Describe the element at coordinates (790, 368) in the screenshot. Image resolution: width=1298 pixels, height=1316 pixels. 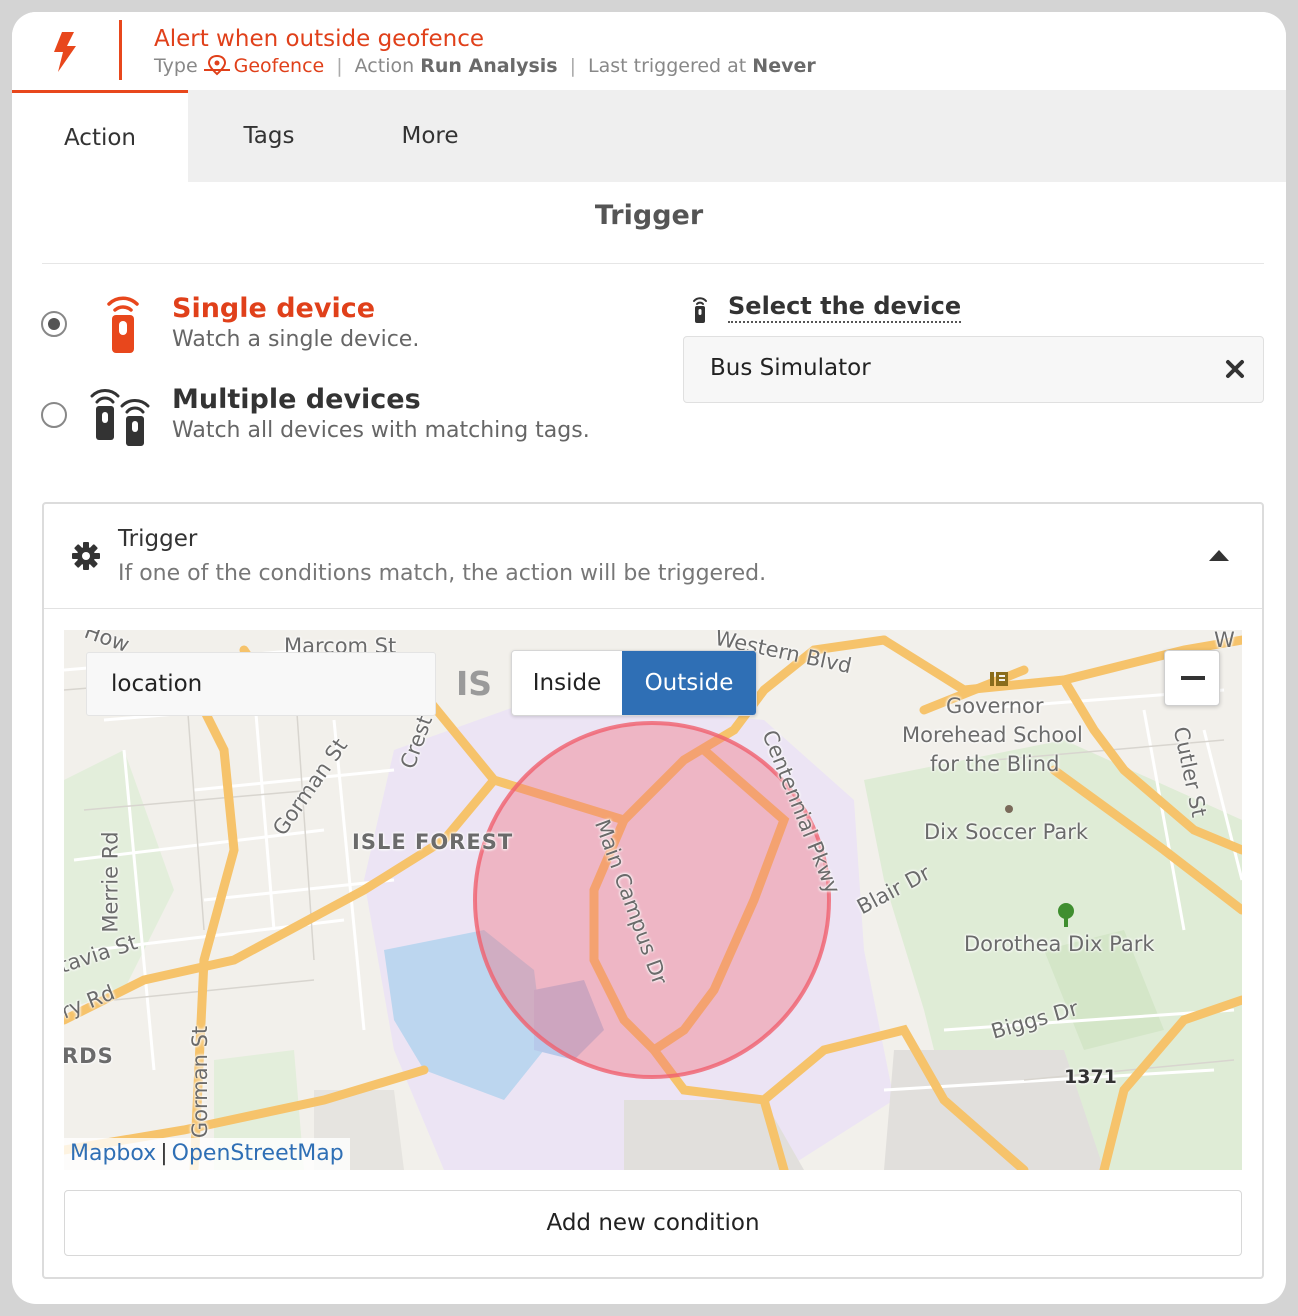
I see `device-select-value: Bus Simulator` at that location.